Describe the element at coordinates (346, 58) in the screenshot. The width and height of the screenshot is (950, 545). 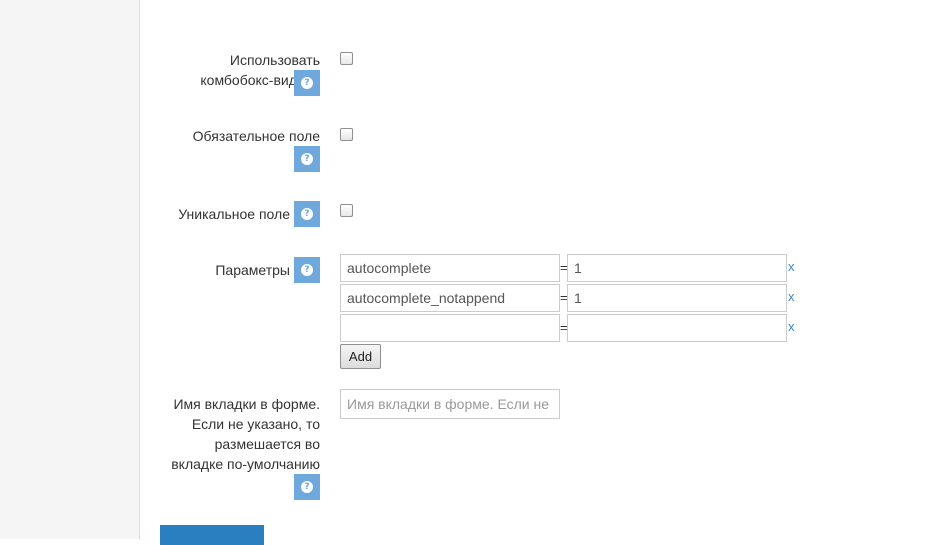
I see `combobox-checkbox` at that location.